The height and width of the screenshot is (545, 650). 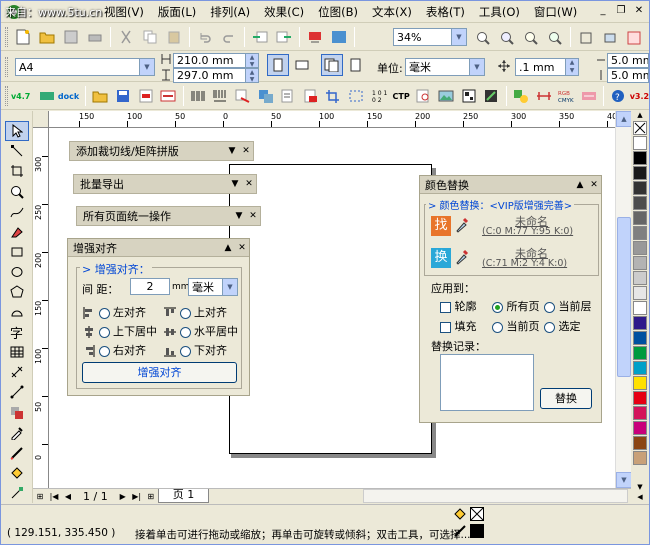 What do you see at coordinates (589, 96) in the screenshot?
I see `tools-icon` at bounding box center [589, 96].